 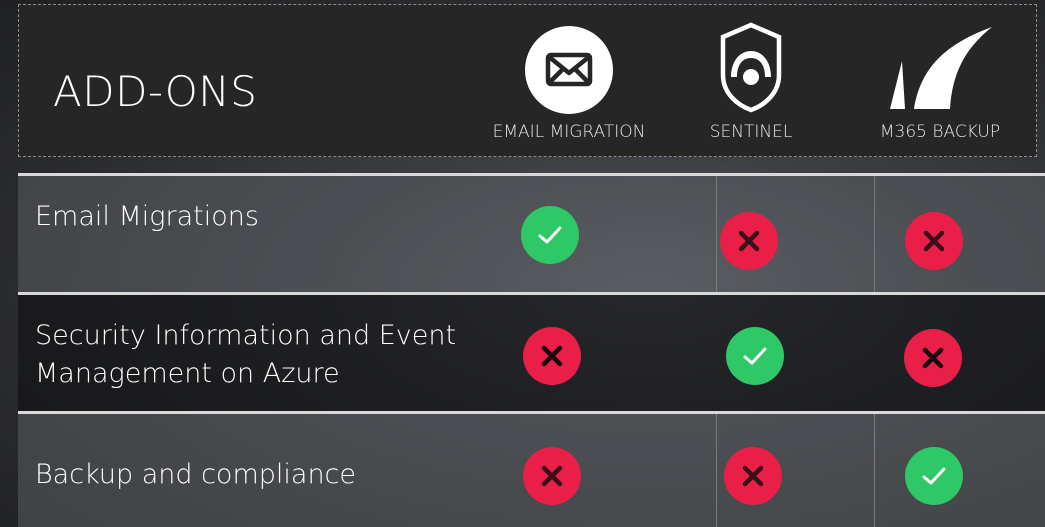 What do you see at coordinates (147, 216) in the screenshot?
I see `row-label: Email Migrations` at bounding box center [147, 216].